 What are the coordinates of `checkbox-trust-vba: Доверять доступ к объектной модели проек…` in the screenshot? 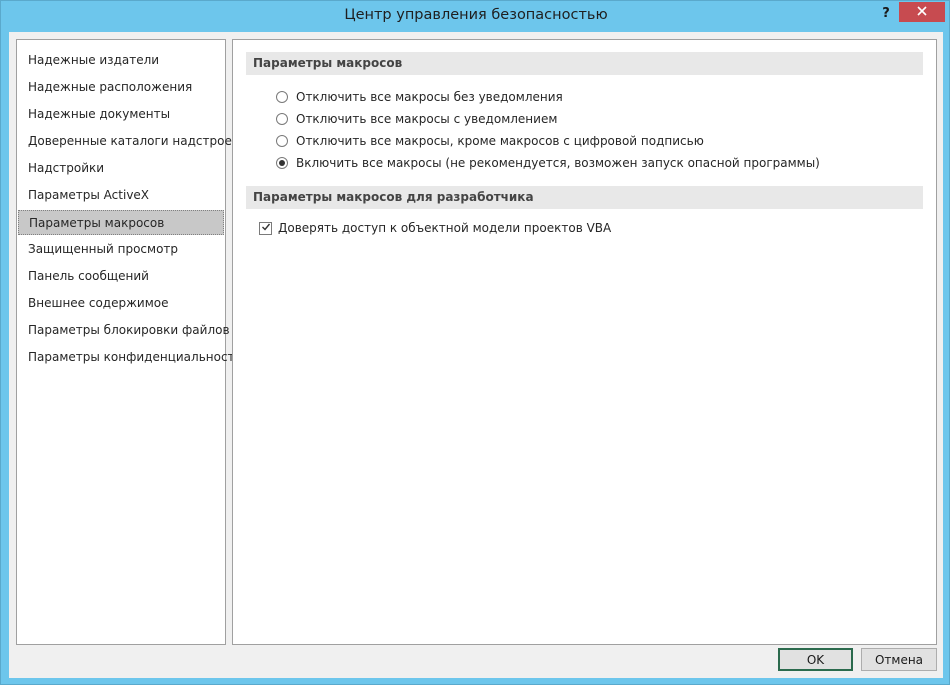 It's located at (435, 228).